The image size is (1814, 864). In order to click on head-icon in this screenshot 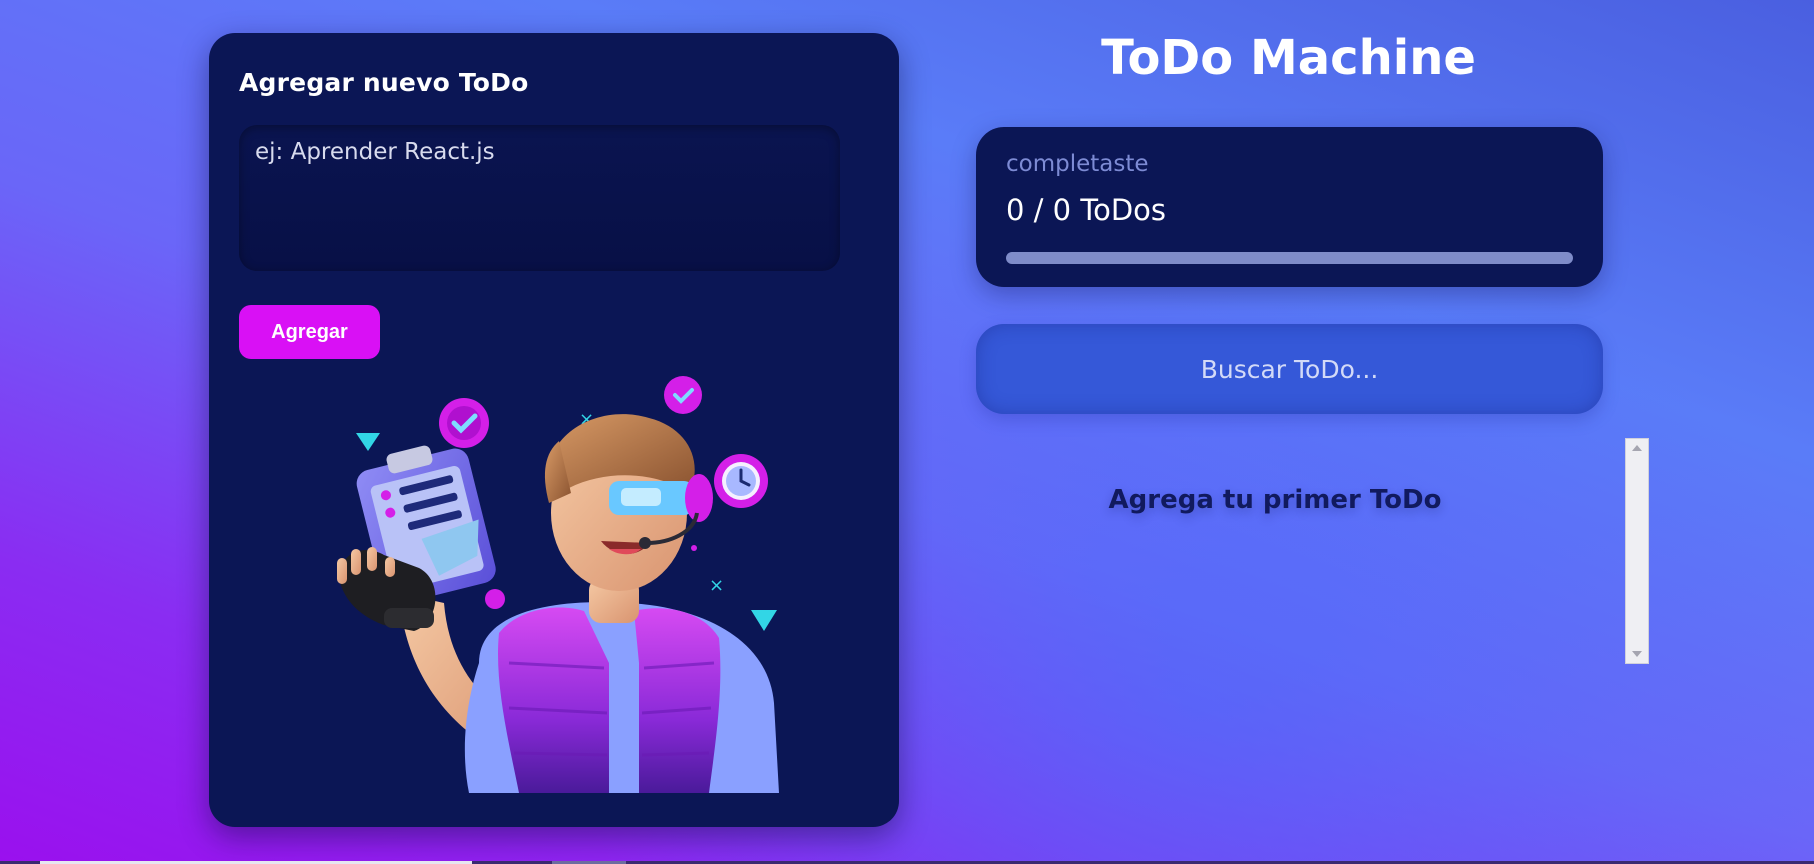, I will do `click(628, 502)`.